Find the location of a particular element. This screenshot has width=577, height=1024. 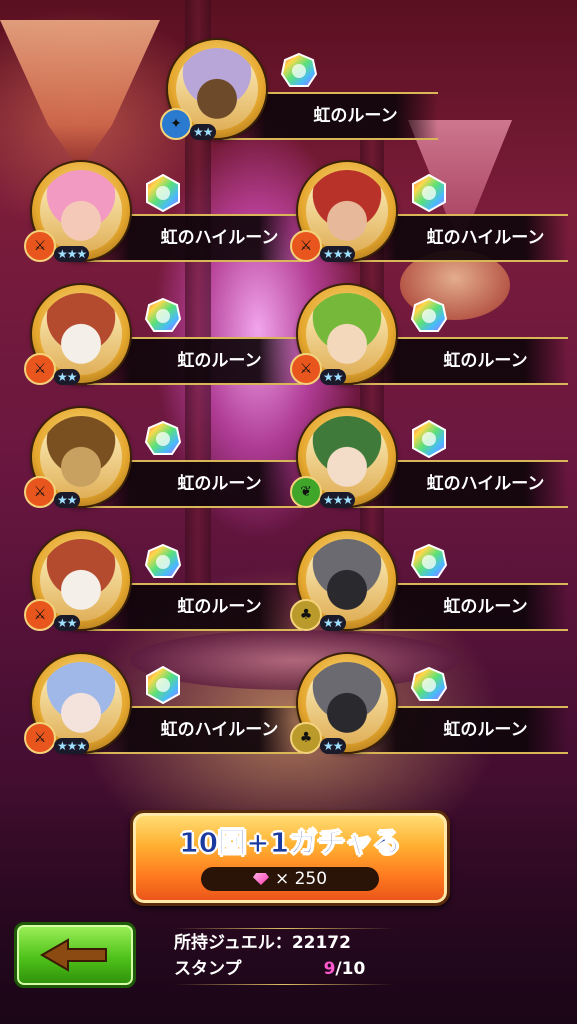

jewel-count-row: 所持ジュエル：22172 is located at coordinates (284, 943).